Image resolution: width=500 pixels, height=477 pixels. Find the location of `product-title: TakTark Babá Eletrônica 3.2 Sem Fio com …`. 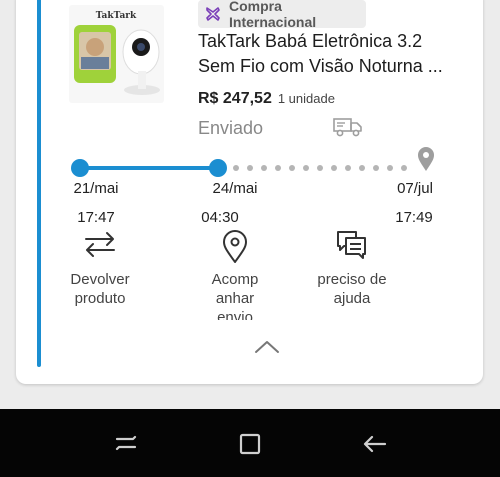

product-title: TakTark Babá Eletrônica 3.2 Sem Fio com … is located at coordinates (340, 54).